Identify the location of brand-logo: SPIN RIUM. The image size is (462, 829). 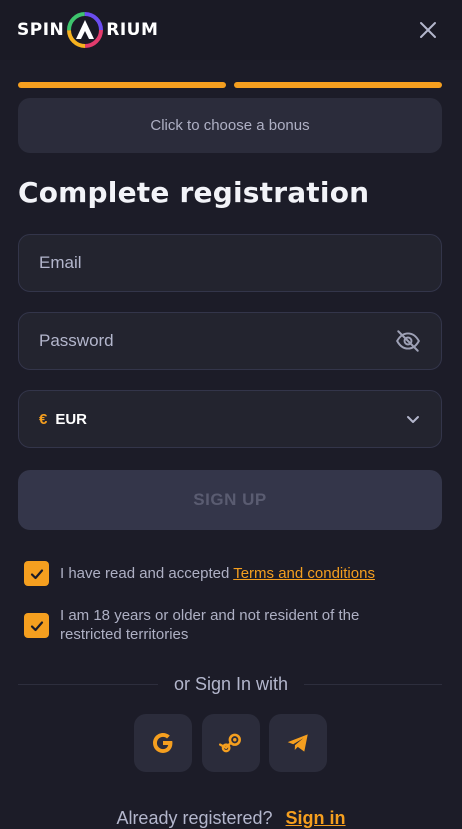
(87, 30).